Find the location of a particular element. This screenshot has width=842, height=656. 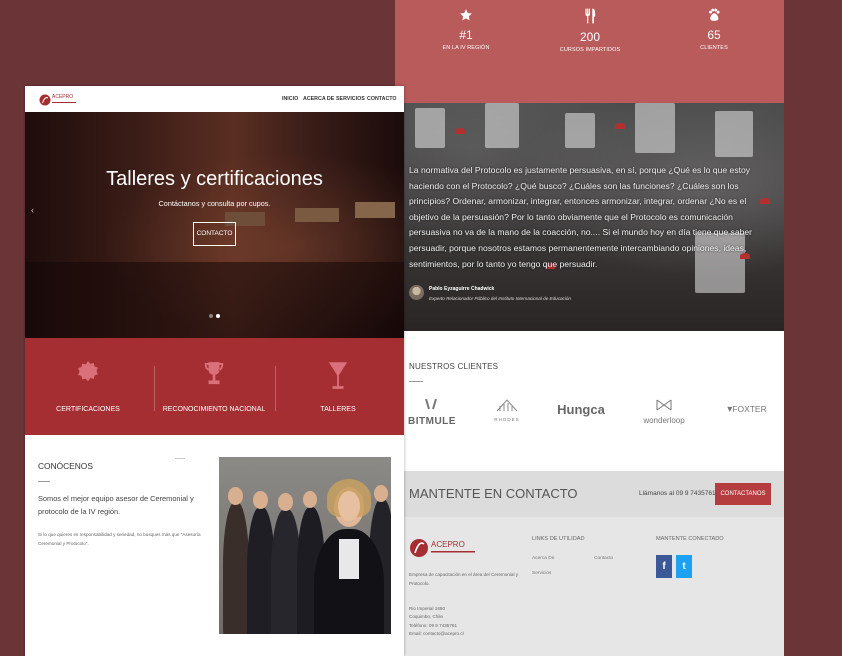

client-name: RHODES is located at coordinates (507, 419).